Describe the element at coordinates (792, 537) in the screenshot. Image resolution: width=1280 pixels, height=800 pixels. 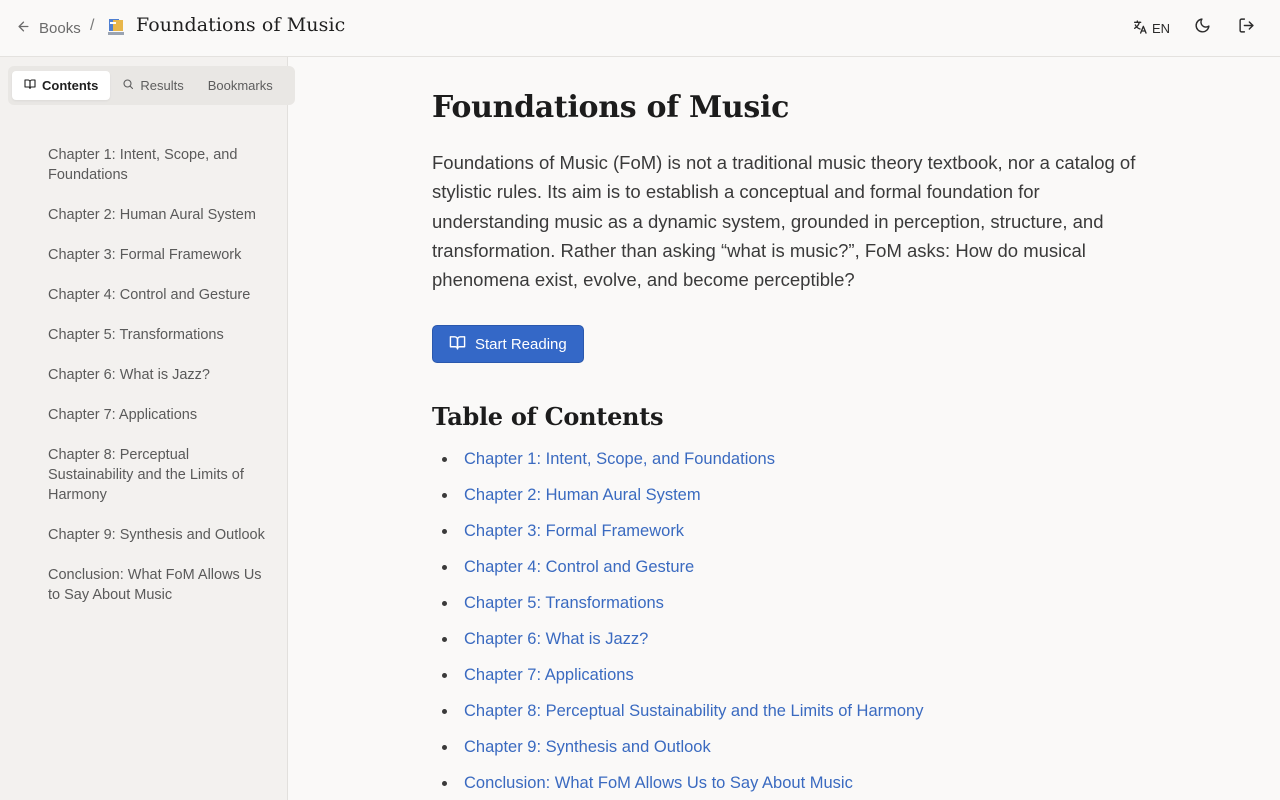
I see `list-item: Chapter 3: Formal Framework` at that location.